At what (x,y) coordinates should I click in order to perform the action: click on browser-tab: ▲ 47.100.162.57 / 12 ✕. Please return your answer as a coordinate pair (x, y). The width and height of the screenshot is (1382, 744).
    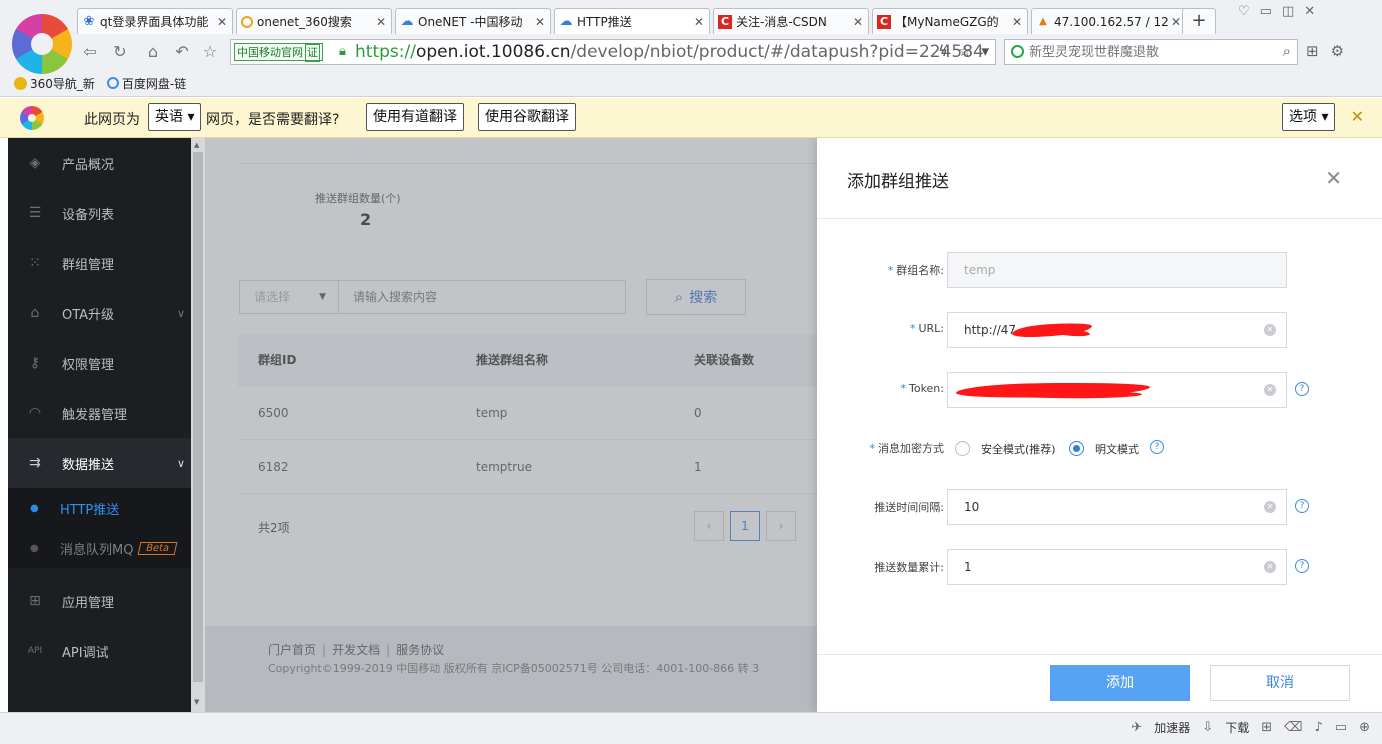
    Looking at the image, I should click on (1109, 21).